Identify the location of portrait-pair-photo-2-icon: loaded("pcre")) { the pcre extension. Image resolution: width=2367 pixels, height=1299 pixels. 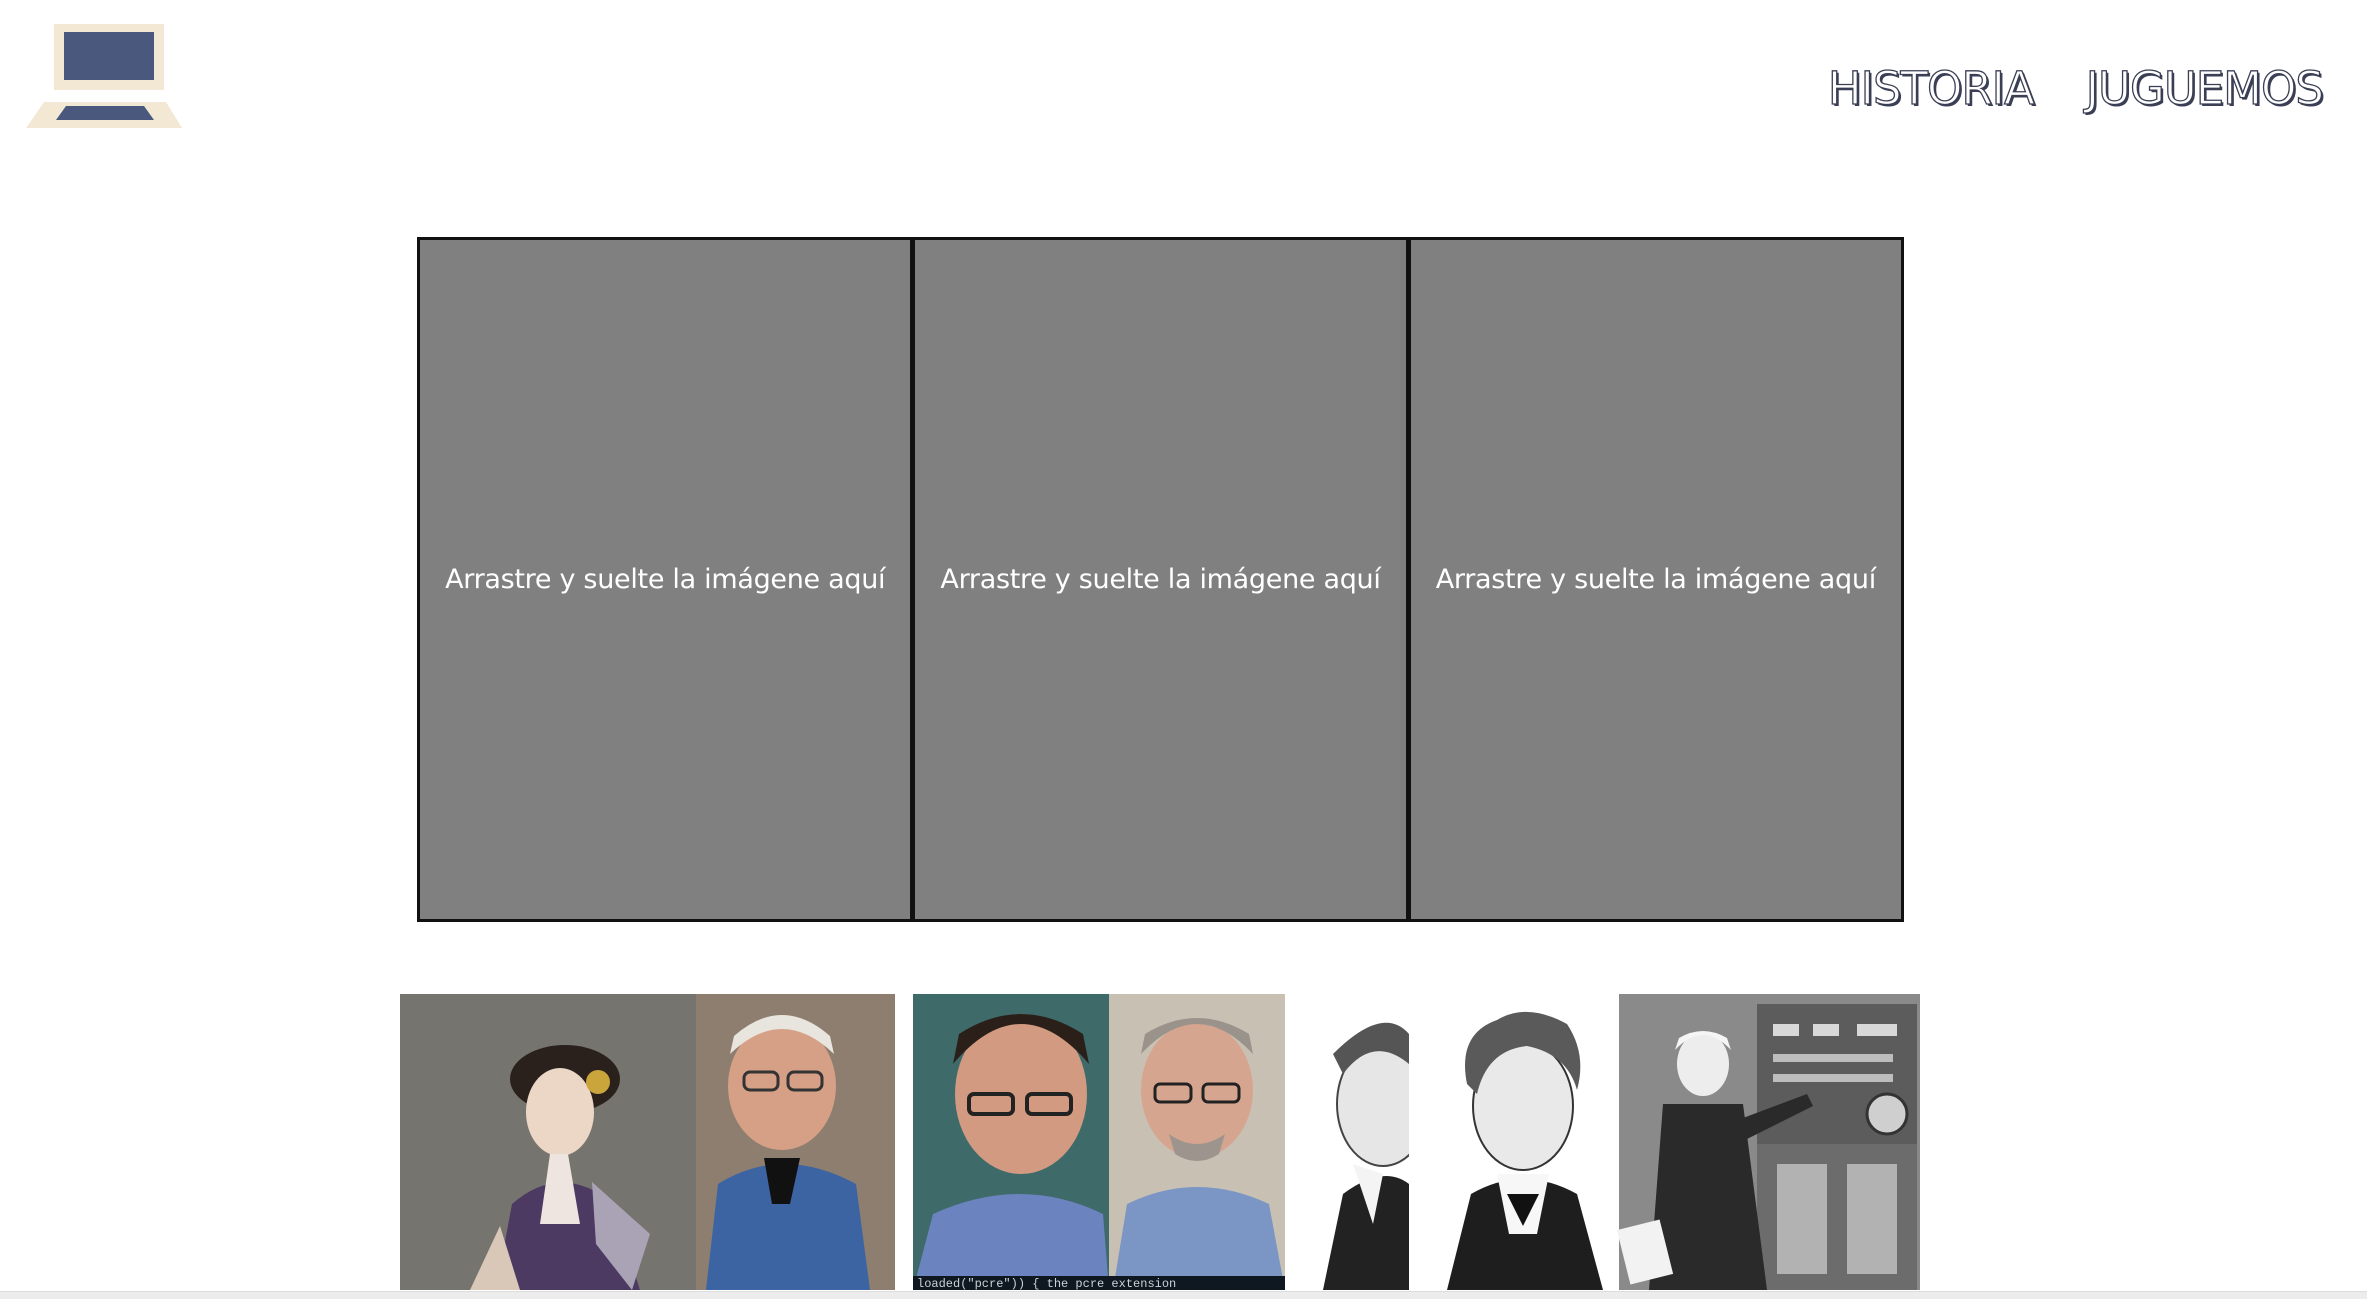
(1161, 1142).